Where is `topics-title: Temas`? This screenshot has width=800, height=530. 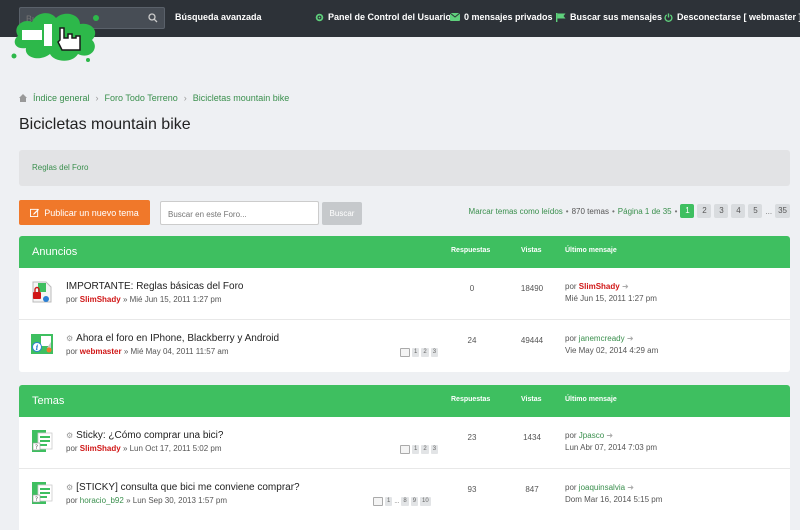 topics-title: Temas is located at coordinates (48, 401).